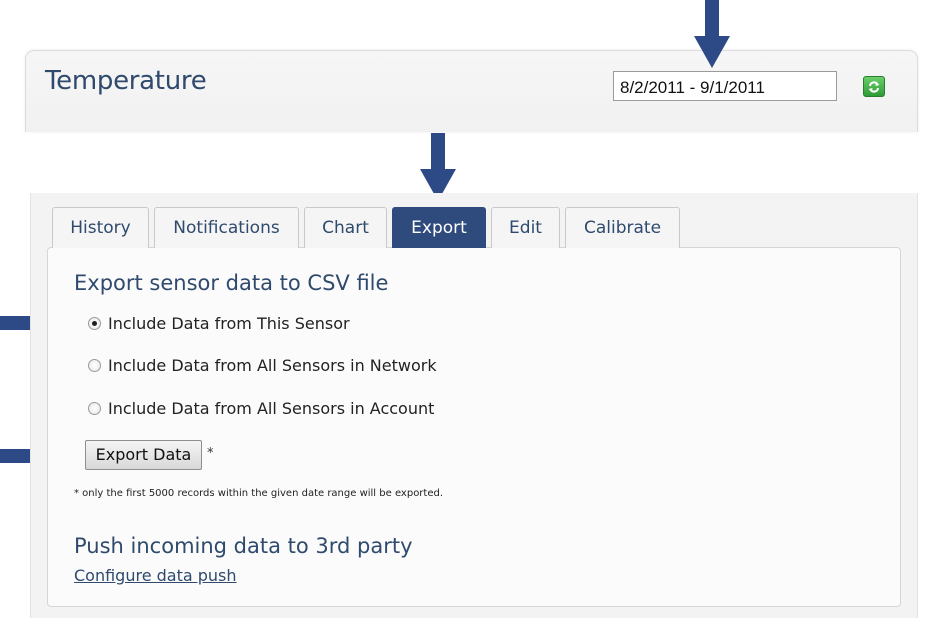  I want to click on required-asterisk: *, so click(210, 453).